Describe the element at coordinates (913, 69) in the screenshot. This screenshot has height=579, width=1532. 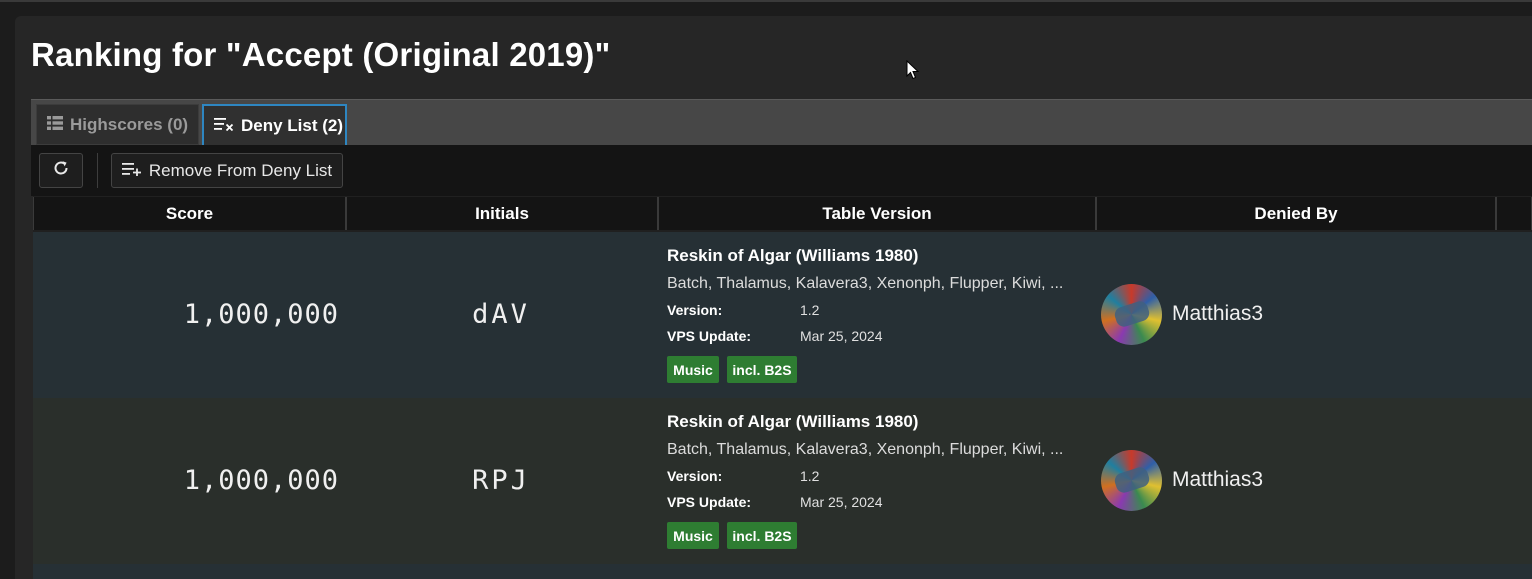
I see `mouse-cursor-icon` at that location.